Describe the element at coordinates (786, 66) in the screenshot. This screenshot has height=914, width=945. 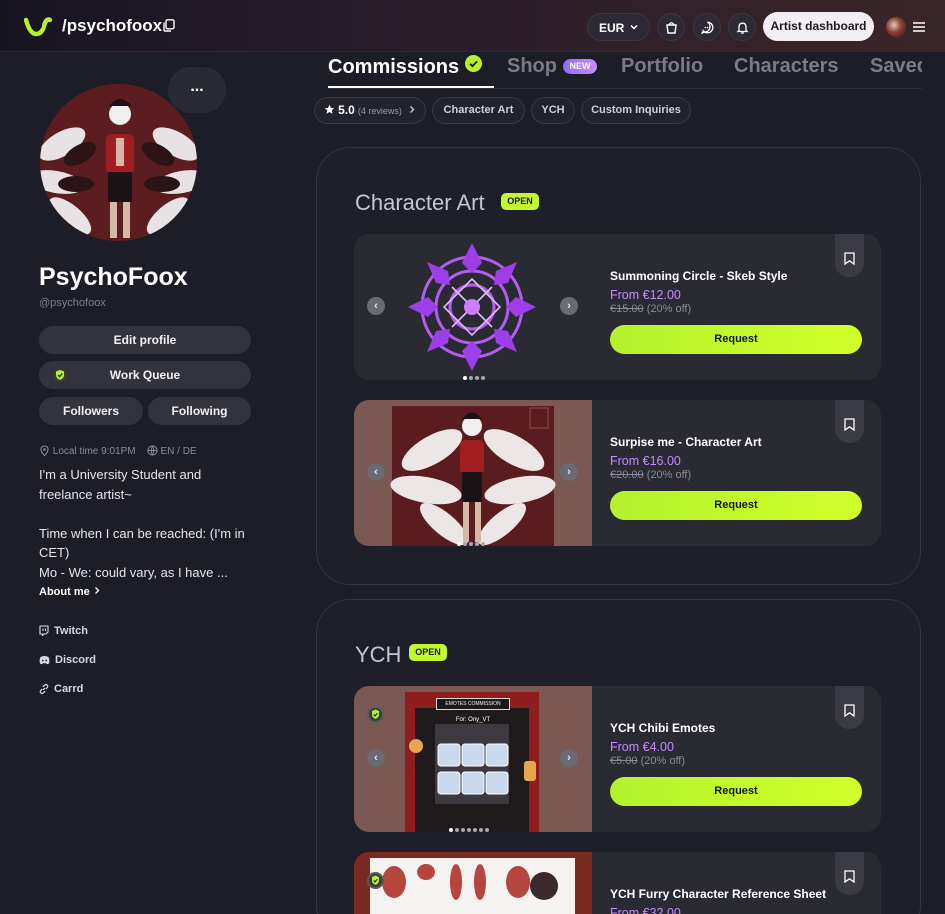
I see `tab-characters: Characters` at that location.